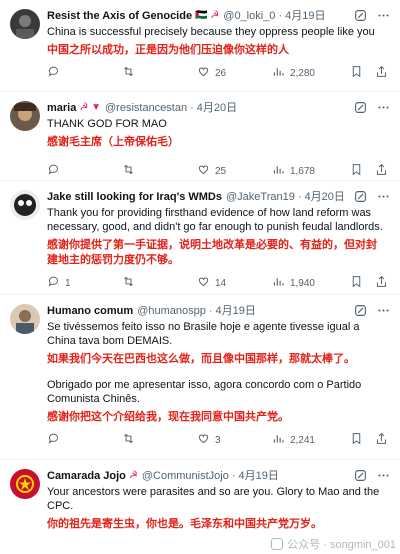 Image resolution: width=400 pixels, height=554 pixels. I want to click on views-count: 2,241, so click(302, 440).